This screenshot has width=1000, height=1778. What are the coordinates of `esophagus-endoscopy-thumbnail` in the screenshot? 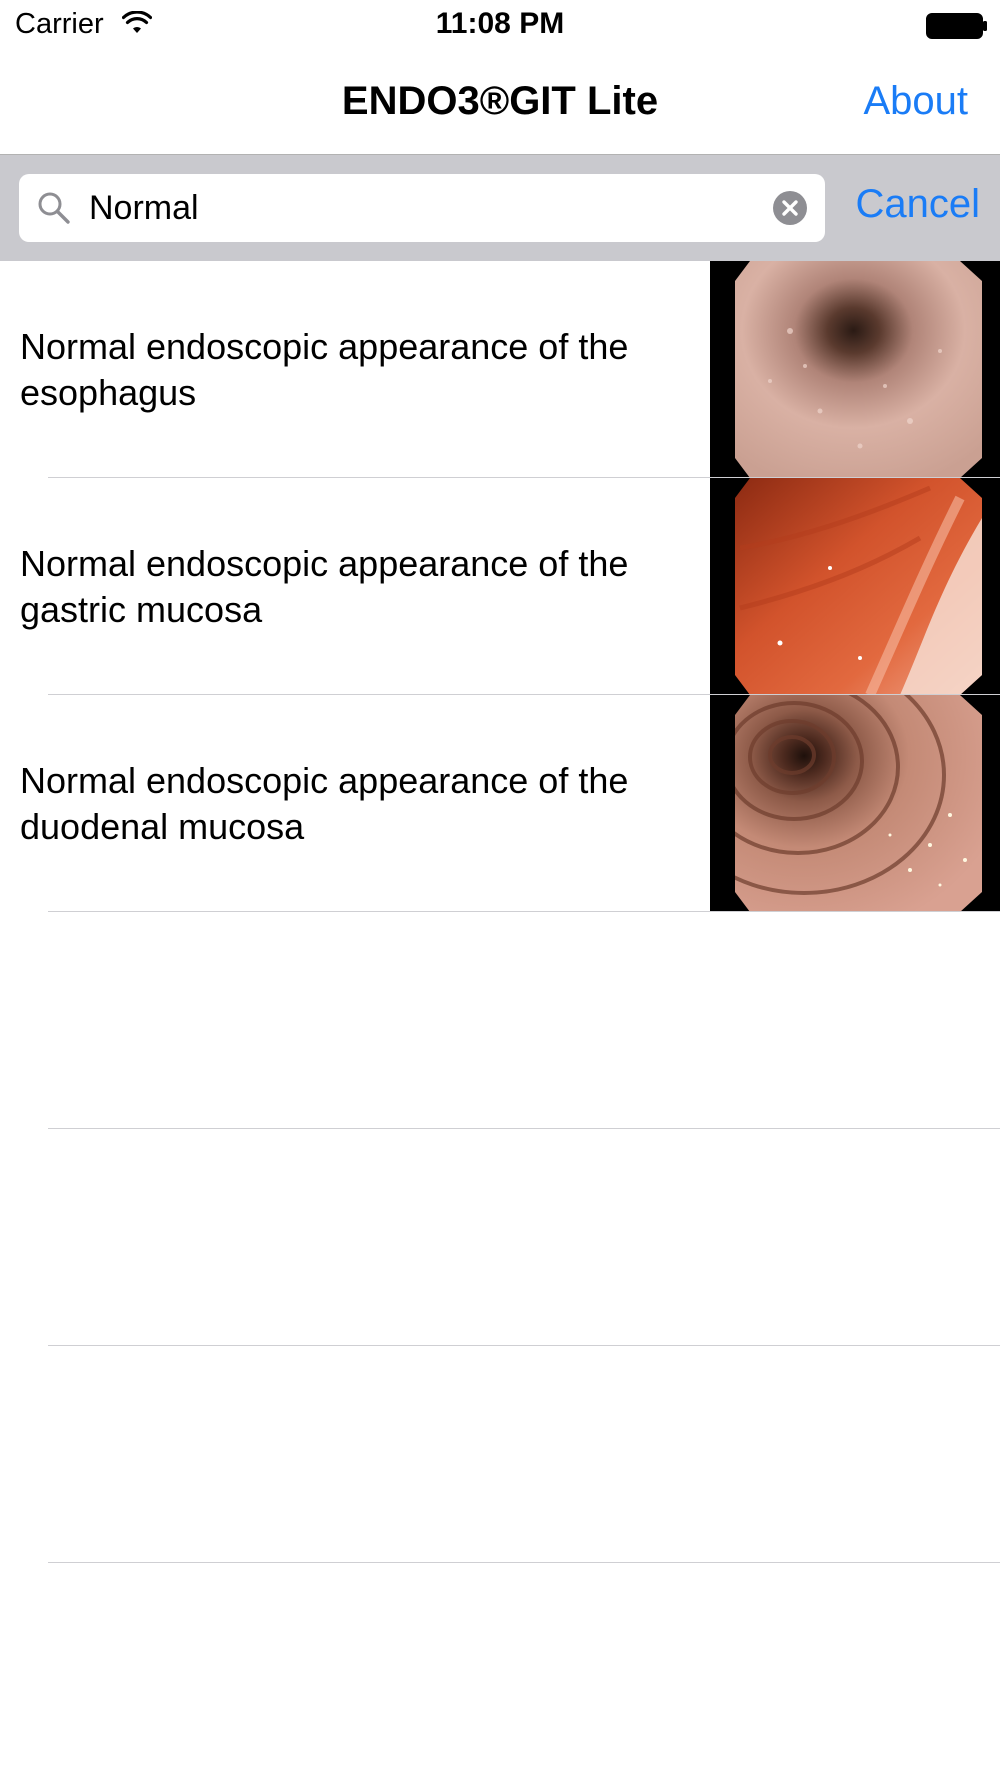 It's located at (855, 369).